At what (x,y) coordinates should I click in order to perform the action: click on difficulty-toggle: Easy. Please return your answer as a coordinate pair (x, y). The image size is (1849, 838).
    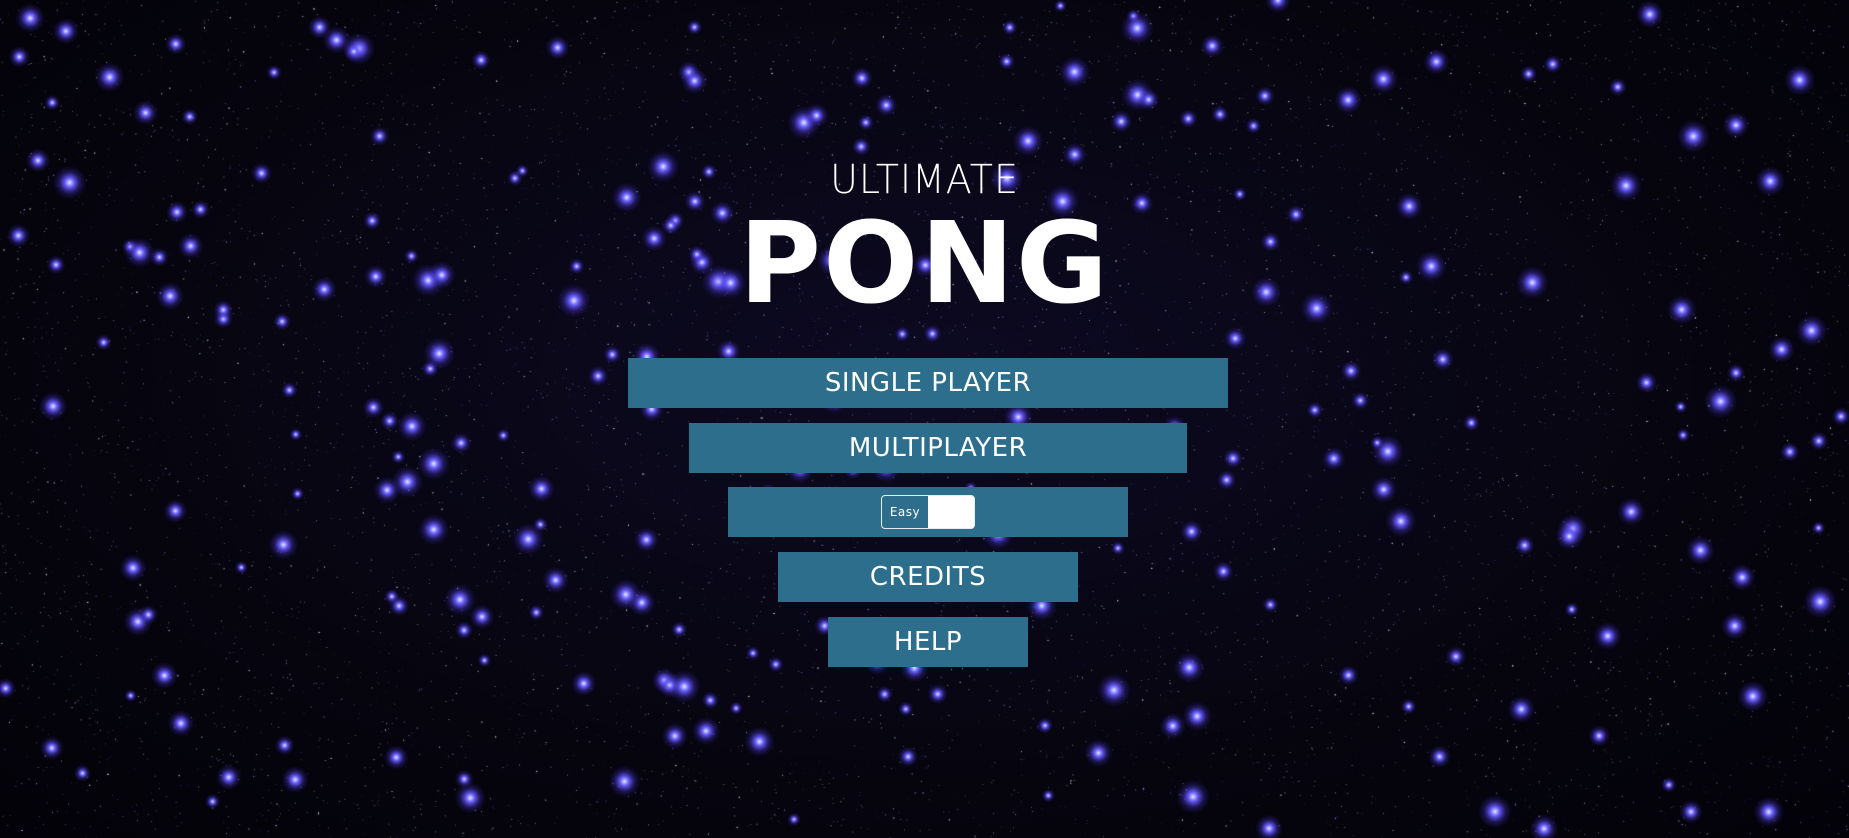
    Looking at the image, I should click on (928, 512).